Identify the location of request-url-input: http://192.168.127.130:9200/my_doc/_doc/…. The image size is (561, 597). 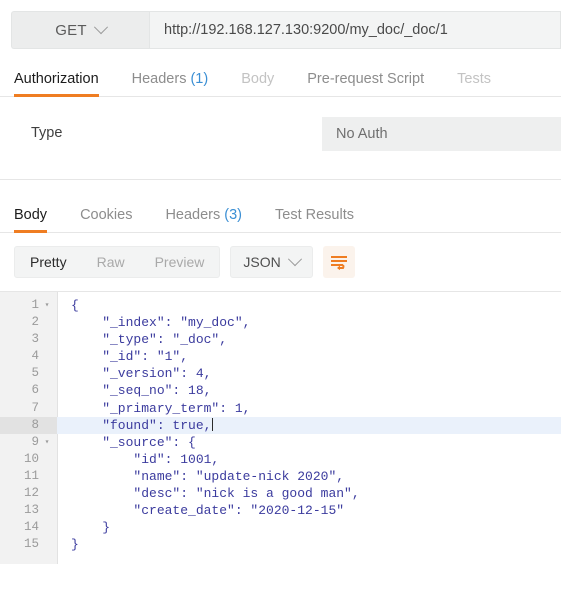
(355, 30).